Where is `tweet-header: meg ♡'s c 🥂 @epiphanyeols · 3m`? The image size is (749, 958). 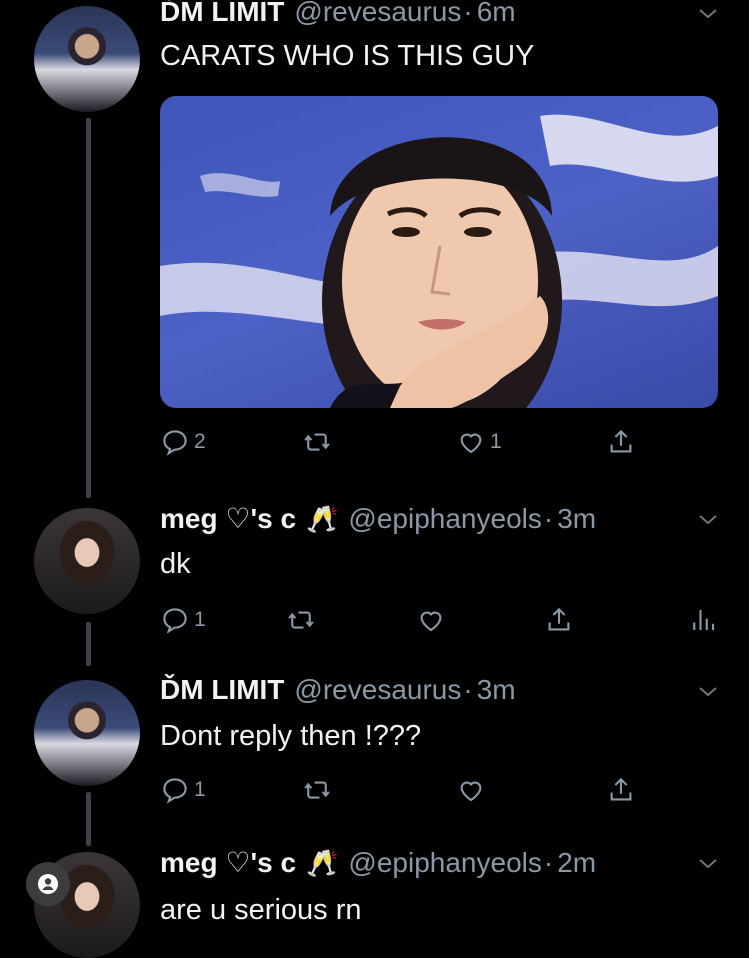 tweet-header: meg ♡'s c 🥂 @epiphanyeols · 3m is located at coordinates (378, 518).